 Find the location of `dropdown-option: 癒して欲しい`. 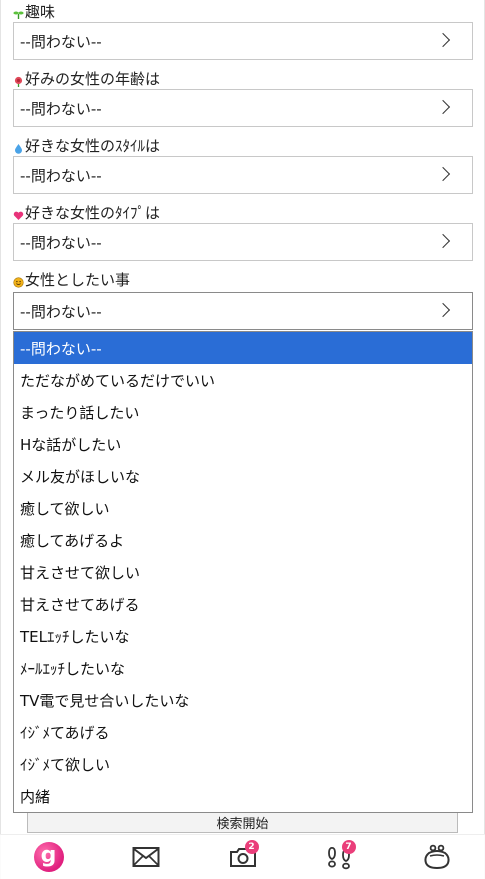

dropdown-option: 癒して欲しい is located at coordinates (243, 508).